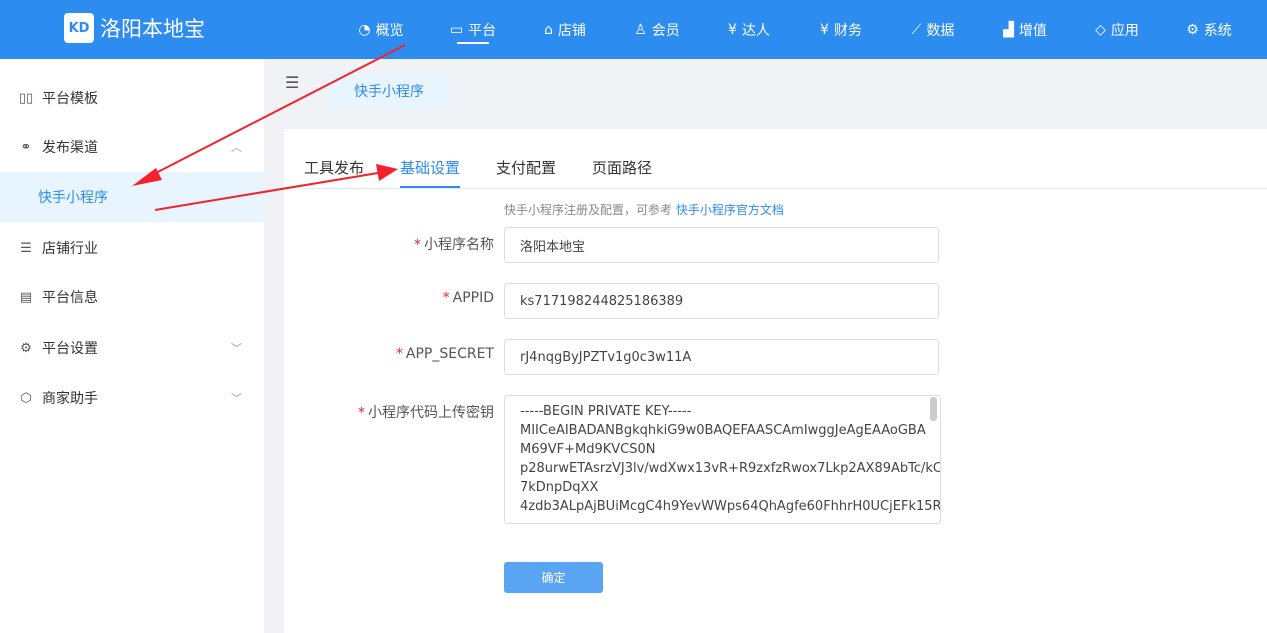  I want to click on name-label: * 小程序名称, so click(454, 244).